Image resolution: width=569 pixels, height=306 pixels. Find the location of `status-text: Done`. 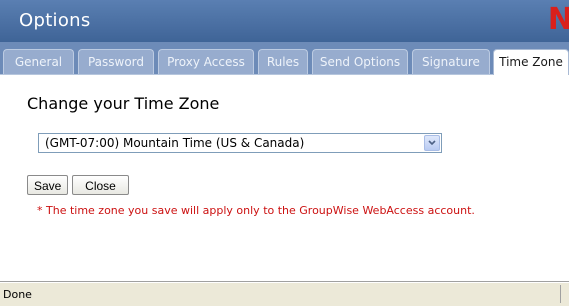

status-text: Done is located at coordinates (17, 294).